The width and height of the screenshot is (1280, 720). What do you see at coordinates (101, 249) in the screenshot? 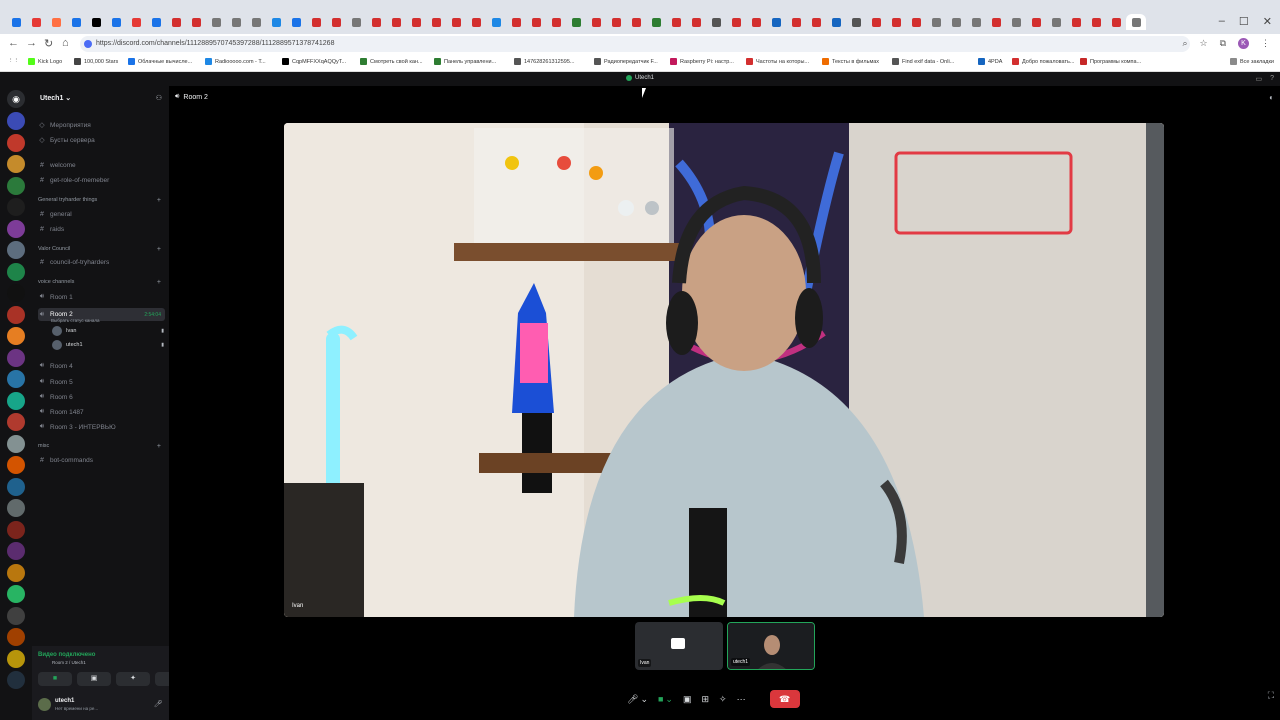
I see `category-valor-council: Valor Council +` at bounding box center [101, 249].